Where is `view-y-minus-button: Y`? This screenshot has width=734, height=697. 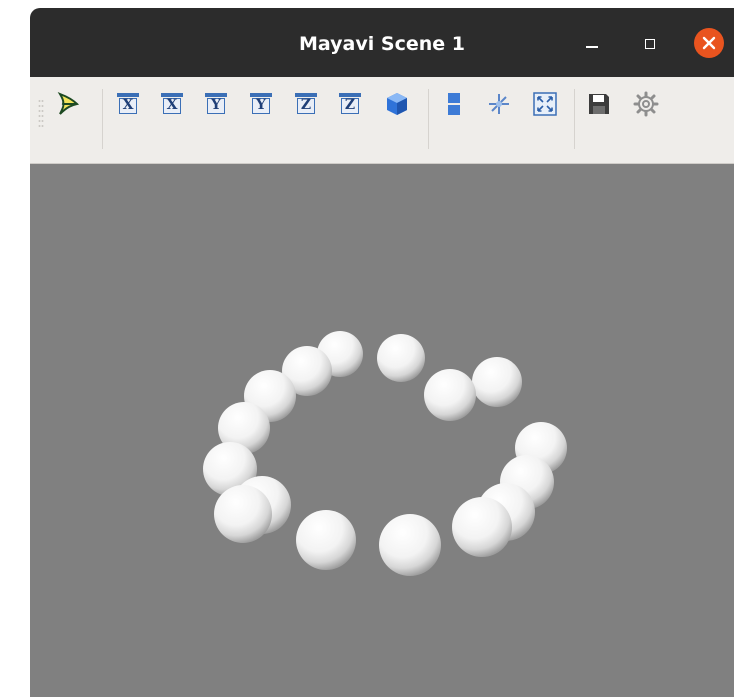
view-y-minus-button: Y is located at coordinates (261, 104).